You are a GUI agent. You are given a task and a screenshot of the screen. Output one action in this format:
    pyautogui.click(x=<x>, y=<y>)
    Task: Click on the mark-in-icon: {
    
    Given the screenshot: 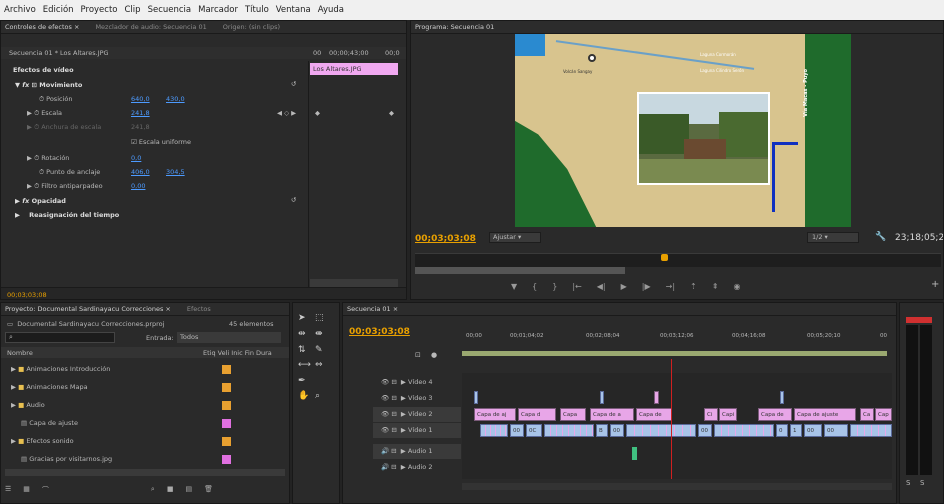 What is the action you would take?
    pyautogui.click(x=534, y=286)
    